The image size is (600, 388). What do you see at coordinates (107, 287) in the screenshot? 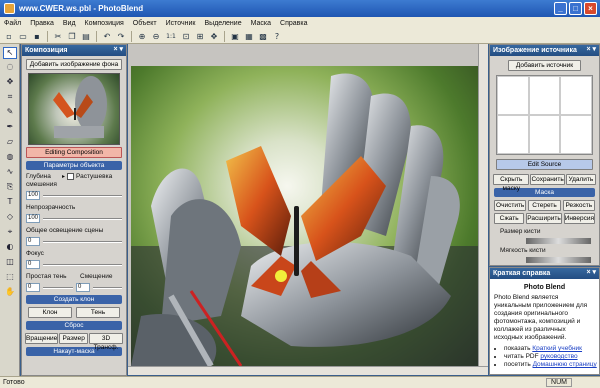
I see `offset-slider` at bounding box center [107, 287].